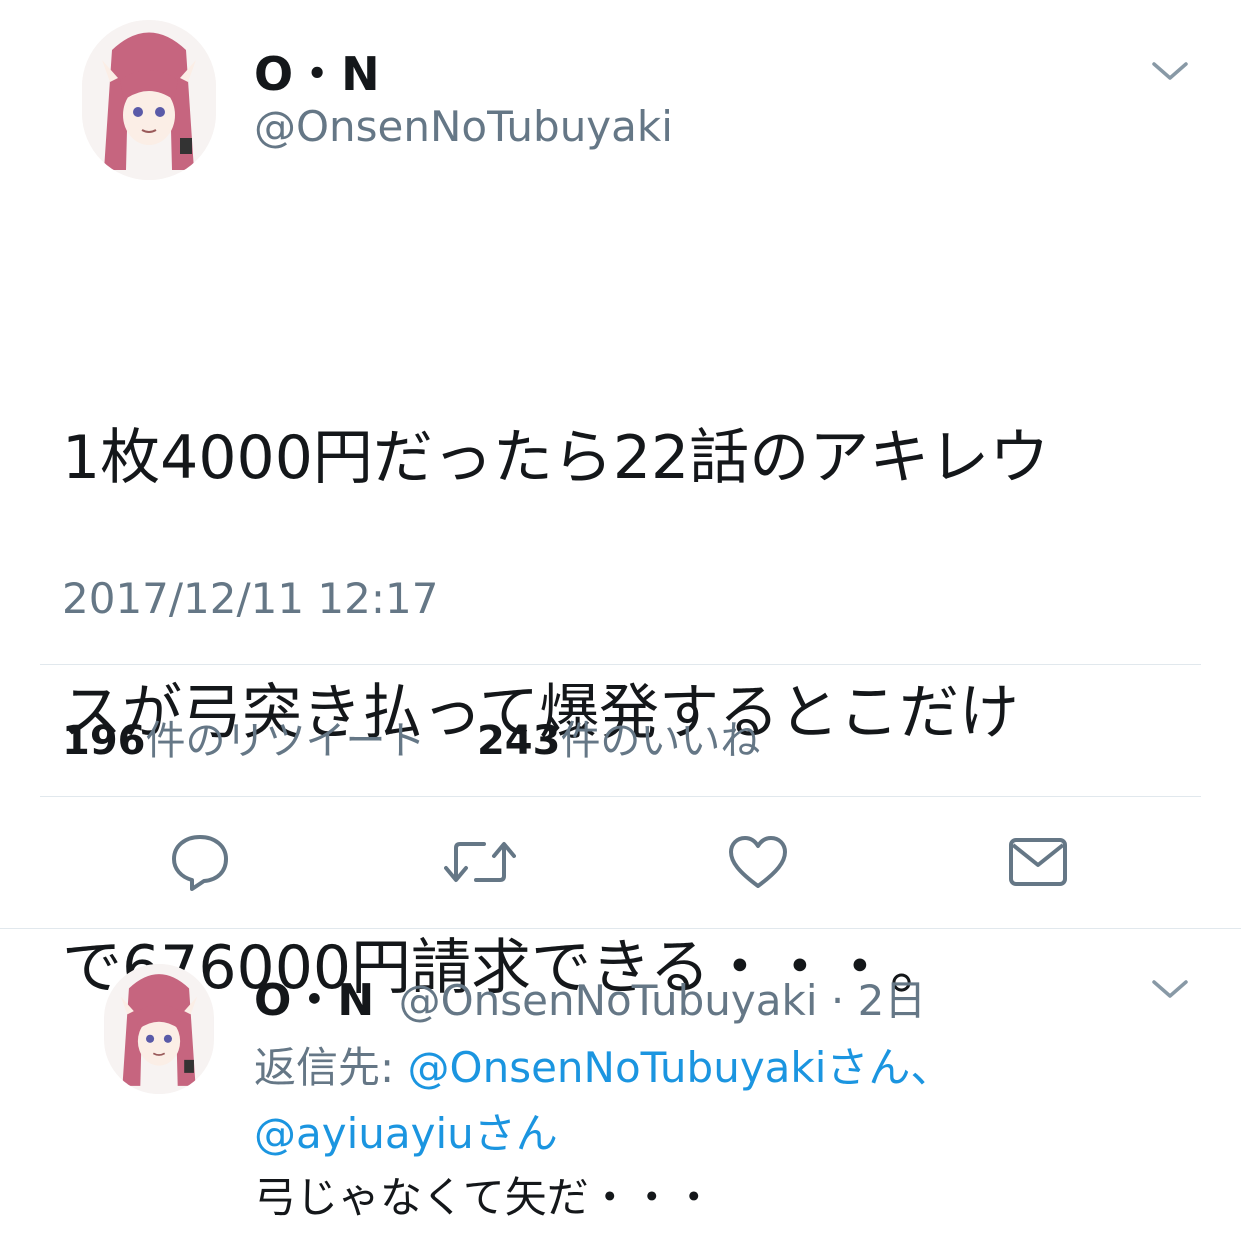 The image size is (1241, 1250). What do you see at coordinates (556, 458) in the screenshot?
I see `tweet-text-line: 1枚4000円だったら22話のアキレウ` at bounding box center [556, 458].